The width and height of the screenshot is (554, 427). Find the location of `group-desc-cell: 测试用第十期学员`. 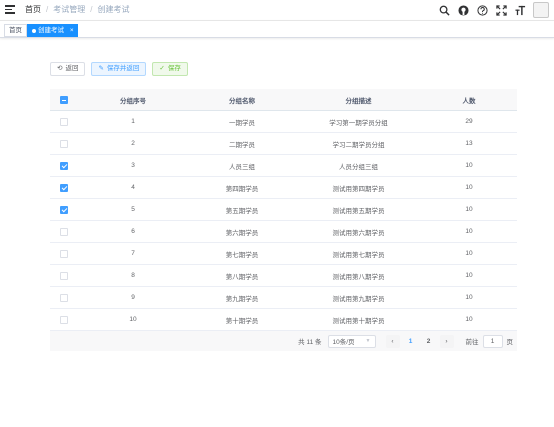

group-desc-cell: 测试用第十期学员 is located at coordinates (358, 321).